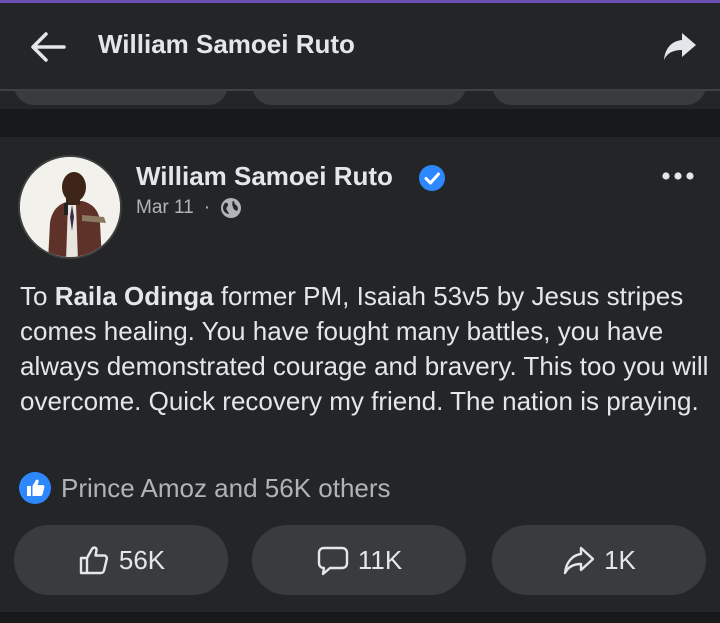 The image size is (720, 623). I want to click on share-arrow-icon, so click(579, 560).